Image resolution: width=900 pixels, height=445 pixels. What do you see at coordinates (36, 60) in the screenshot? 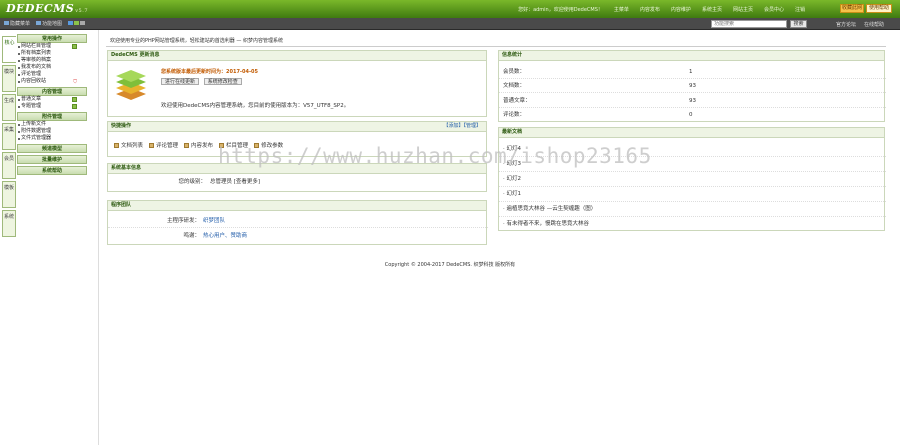
I see `menu-item-label: 等审核的档案` at bounding box center [36, 60].